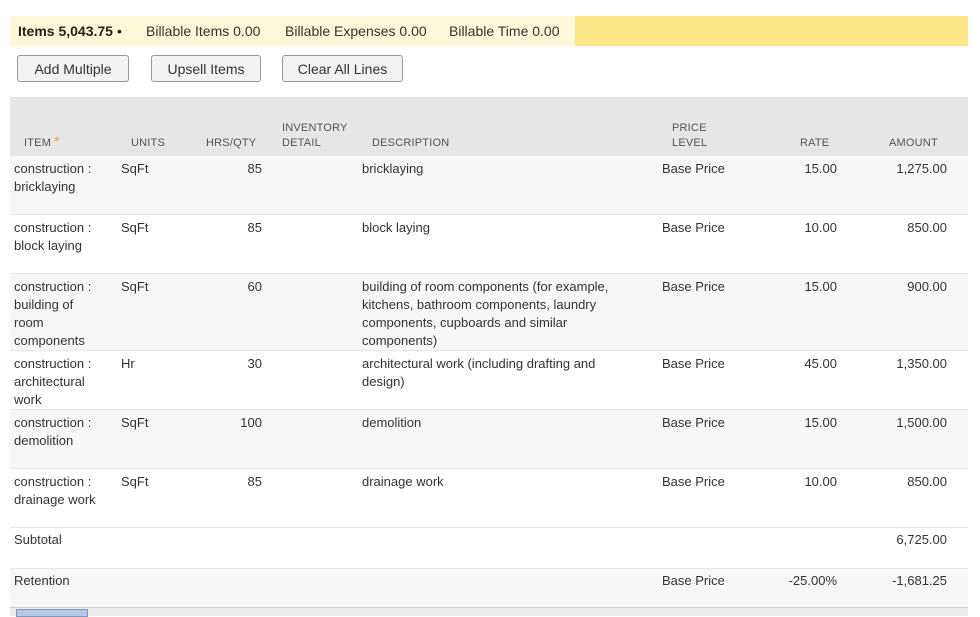 This screenshot has width=980, height=617. What do you see at coordinates (689, 136) in the screenshot?
I see `column-header-price-level: PRICE LEVEL` at bounding box center [689, 136].